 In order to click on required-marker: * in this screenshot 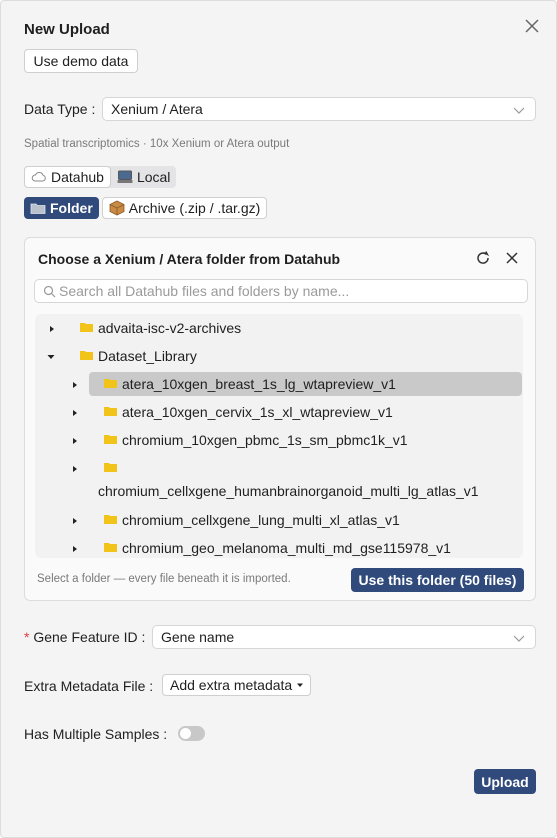, I will do `click(27, 637)`.